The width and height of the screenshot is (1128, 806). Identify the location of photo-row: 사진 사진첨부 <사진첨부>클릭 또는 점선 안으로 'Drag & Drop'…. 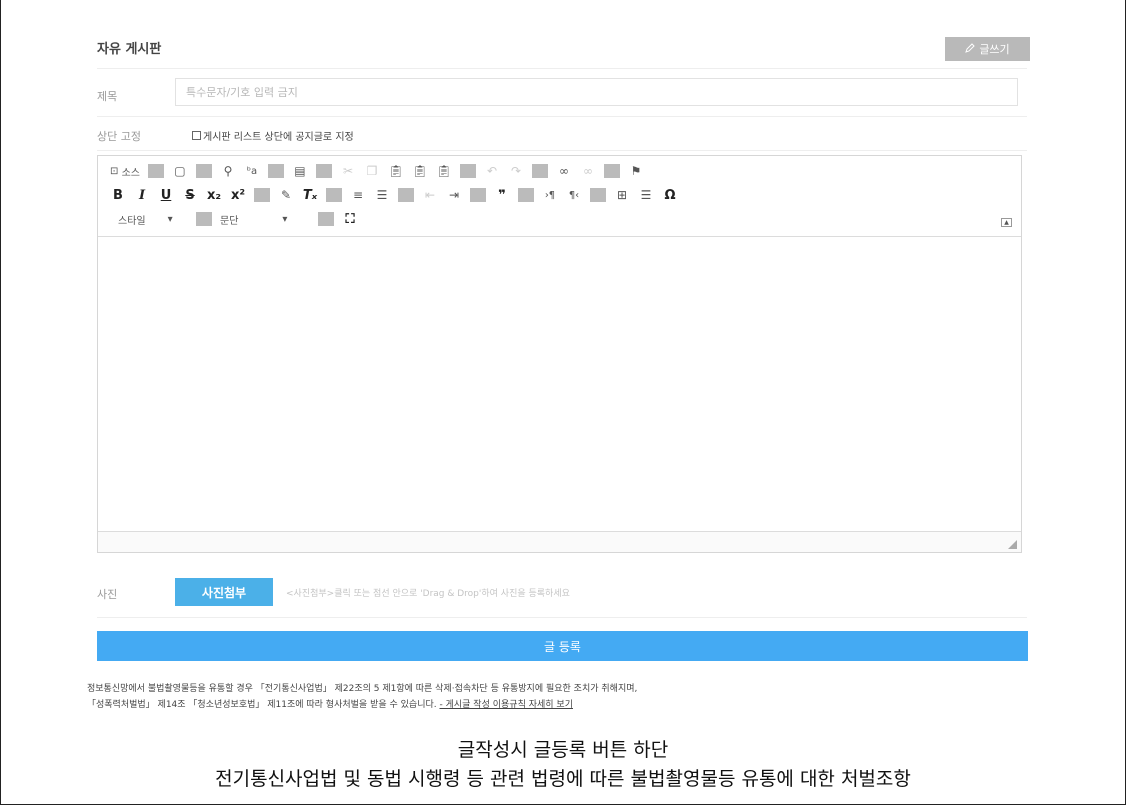
(562, 591).